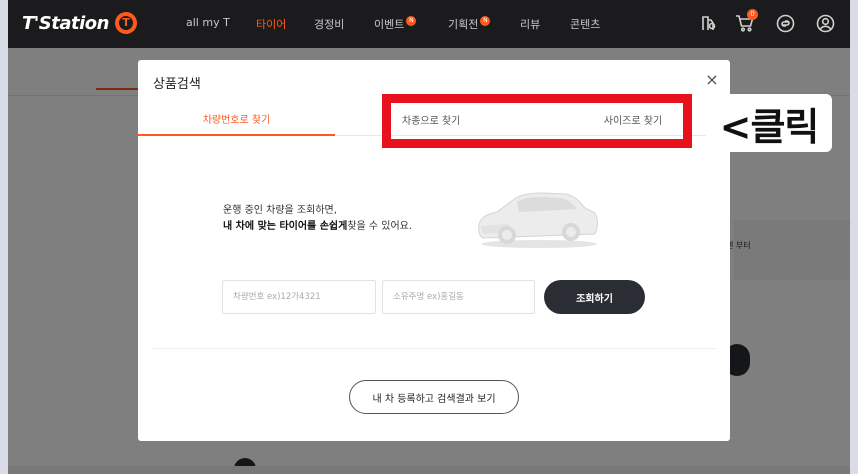 The height and width of the screenshot is (474, 858). What do you see at coordinates (125, 23) in the screenshot?
I see `logo-mark-icon: T` at bounding box center [125, 23].